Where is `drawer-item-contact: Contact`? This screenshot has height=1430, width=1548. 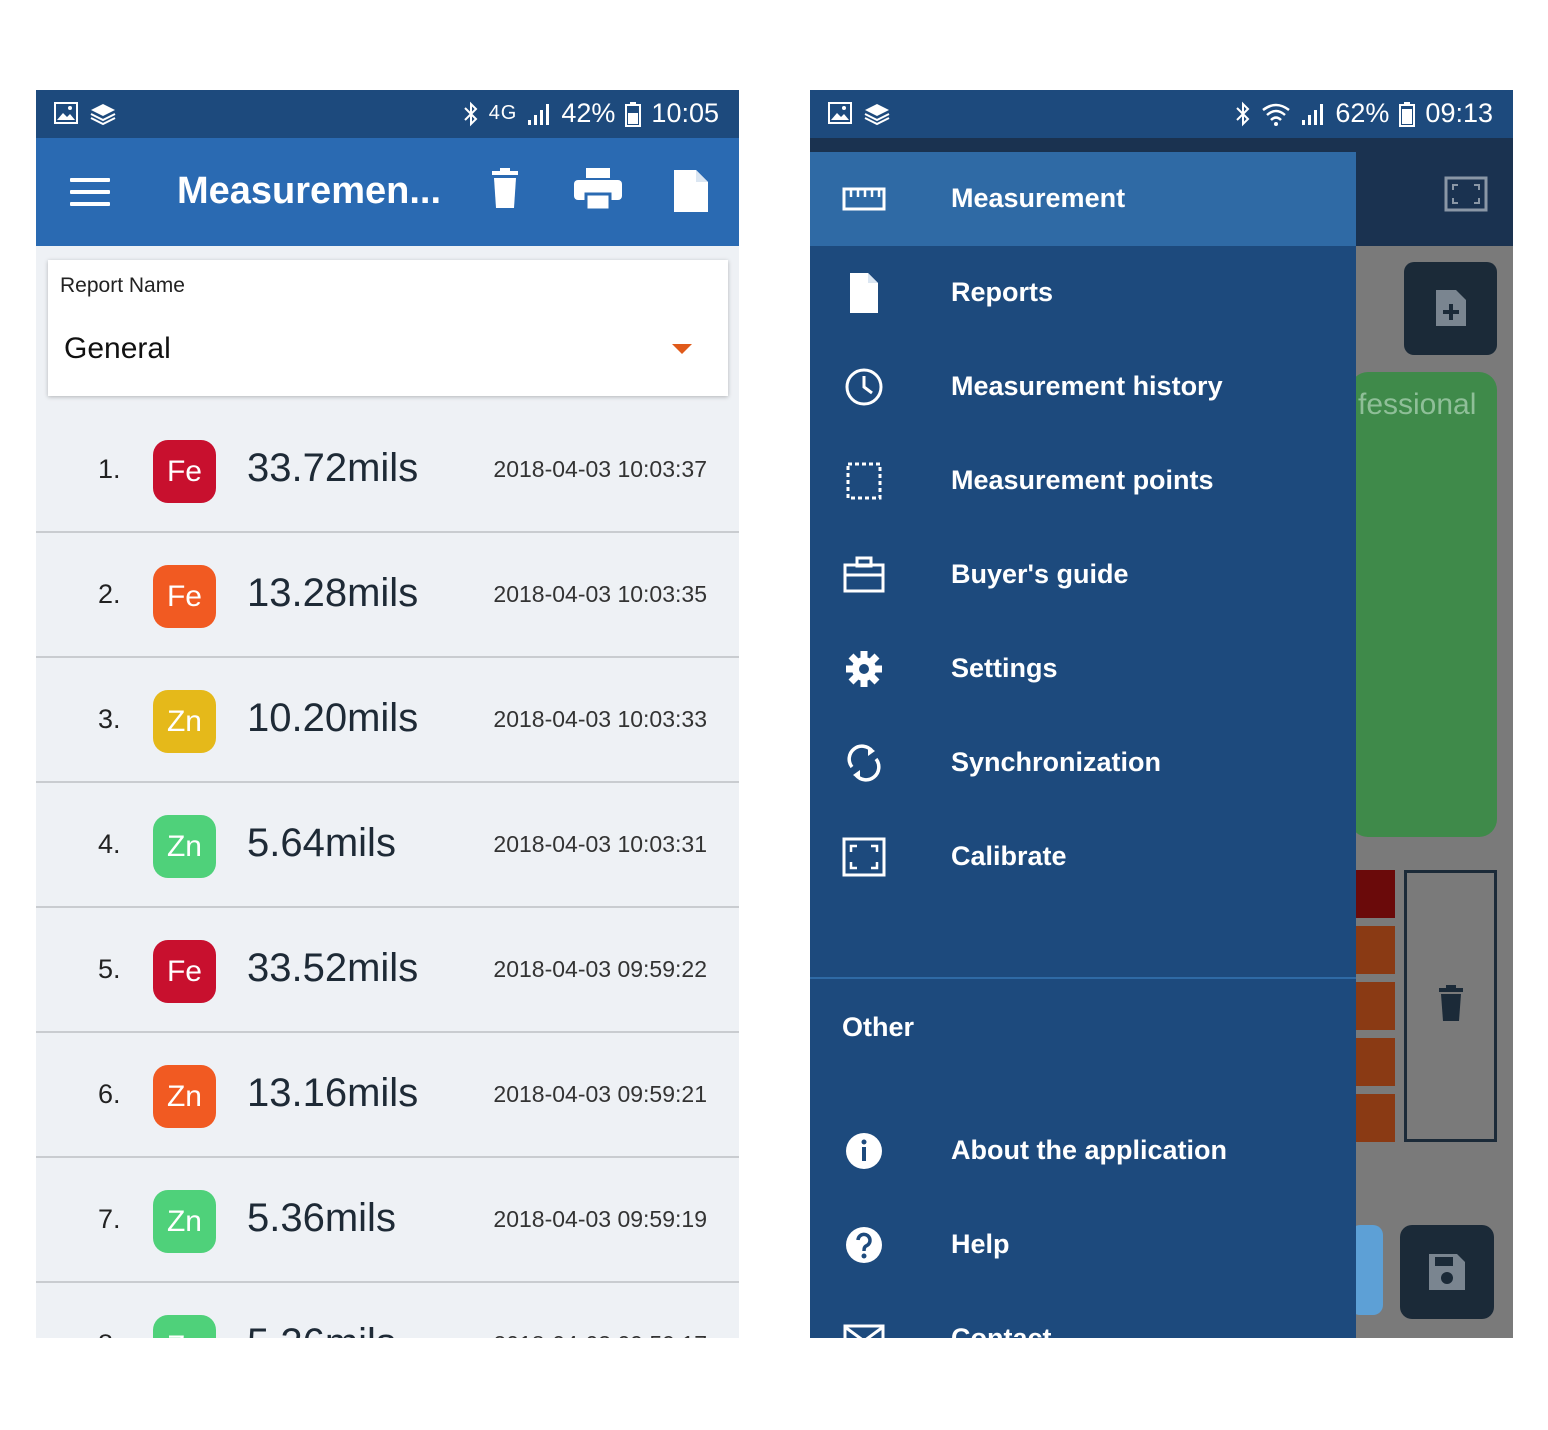
drawer-item-contact: Contact is located at coordinates (1083, 1315).